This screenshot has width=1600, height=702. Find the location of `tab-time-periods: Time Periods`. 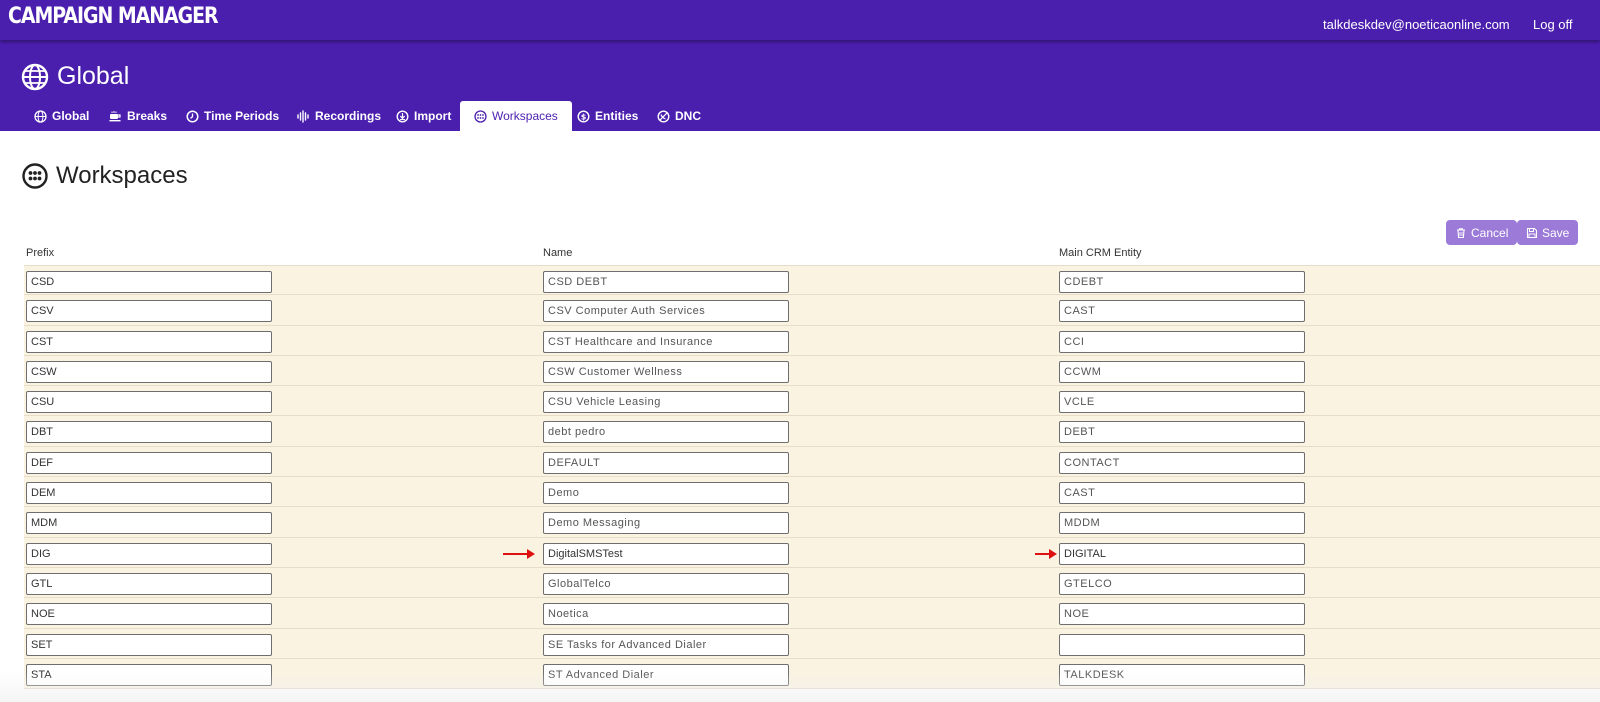

tab-time-periods: Time Periods is located at coordinates (232, 116).